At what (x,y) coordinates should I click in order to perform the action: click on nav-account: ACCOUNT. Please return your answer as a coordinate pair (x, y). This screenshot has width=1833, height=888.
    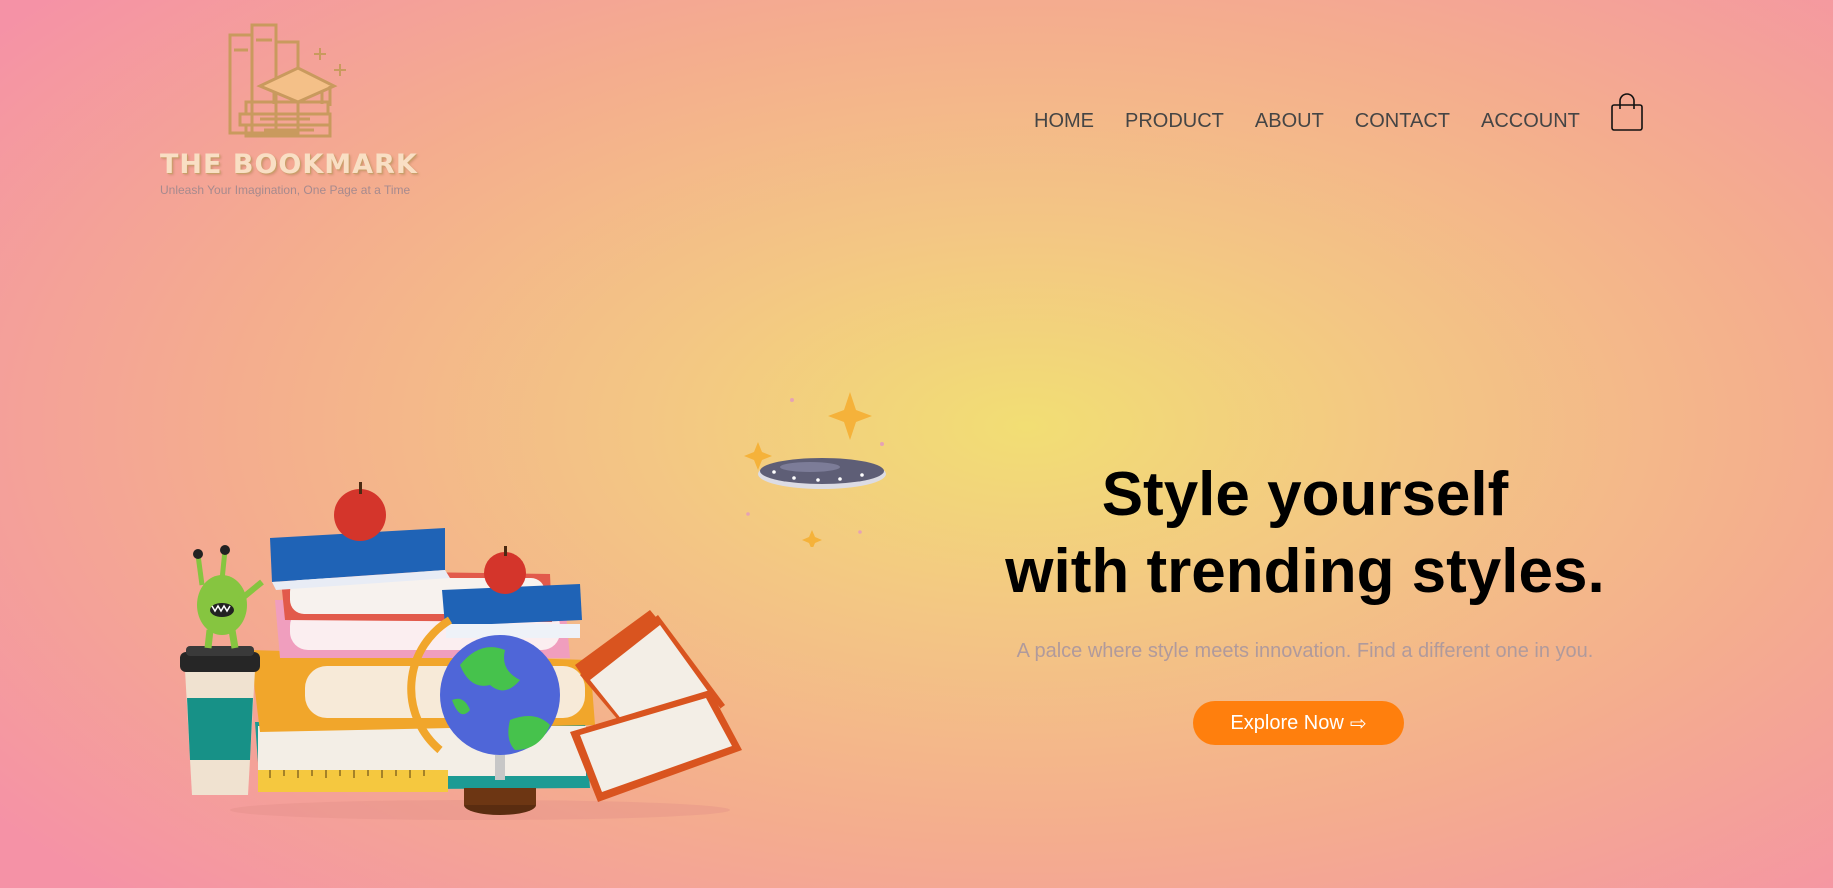
    Looking at the image, I should click on (1530, 121).